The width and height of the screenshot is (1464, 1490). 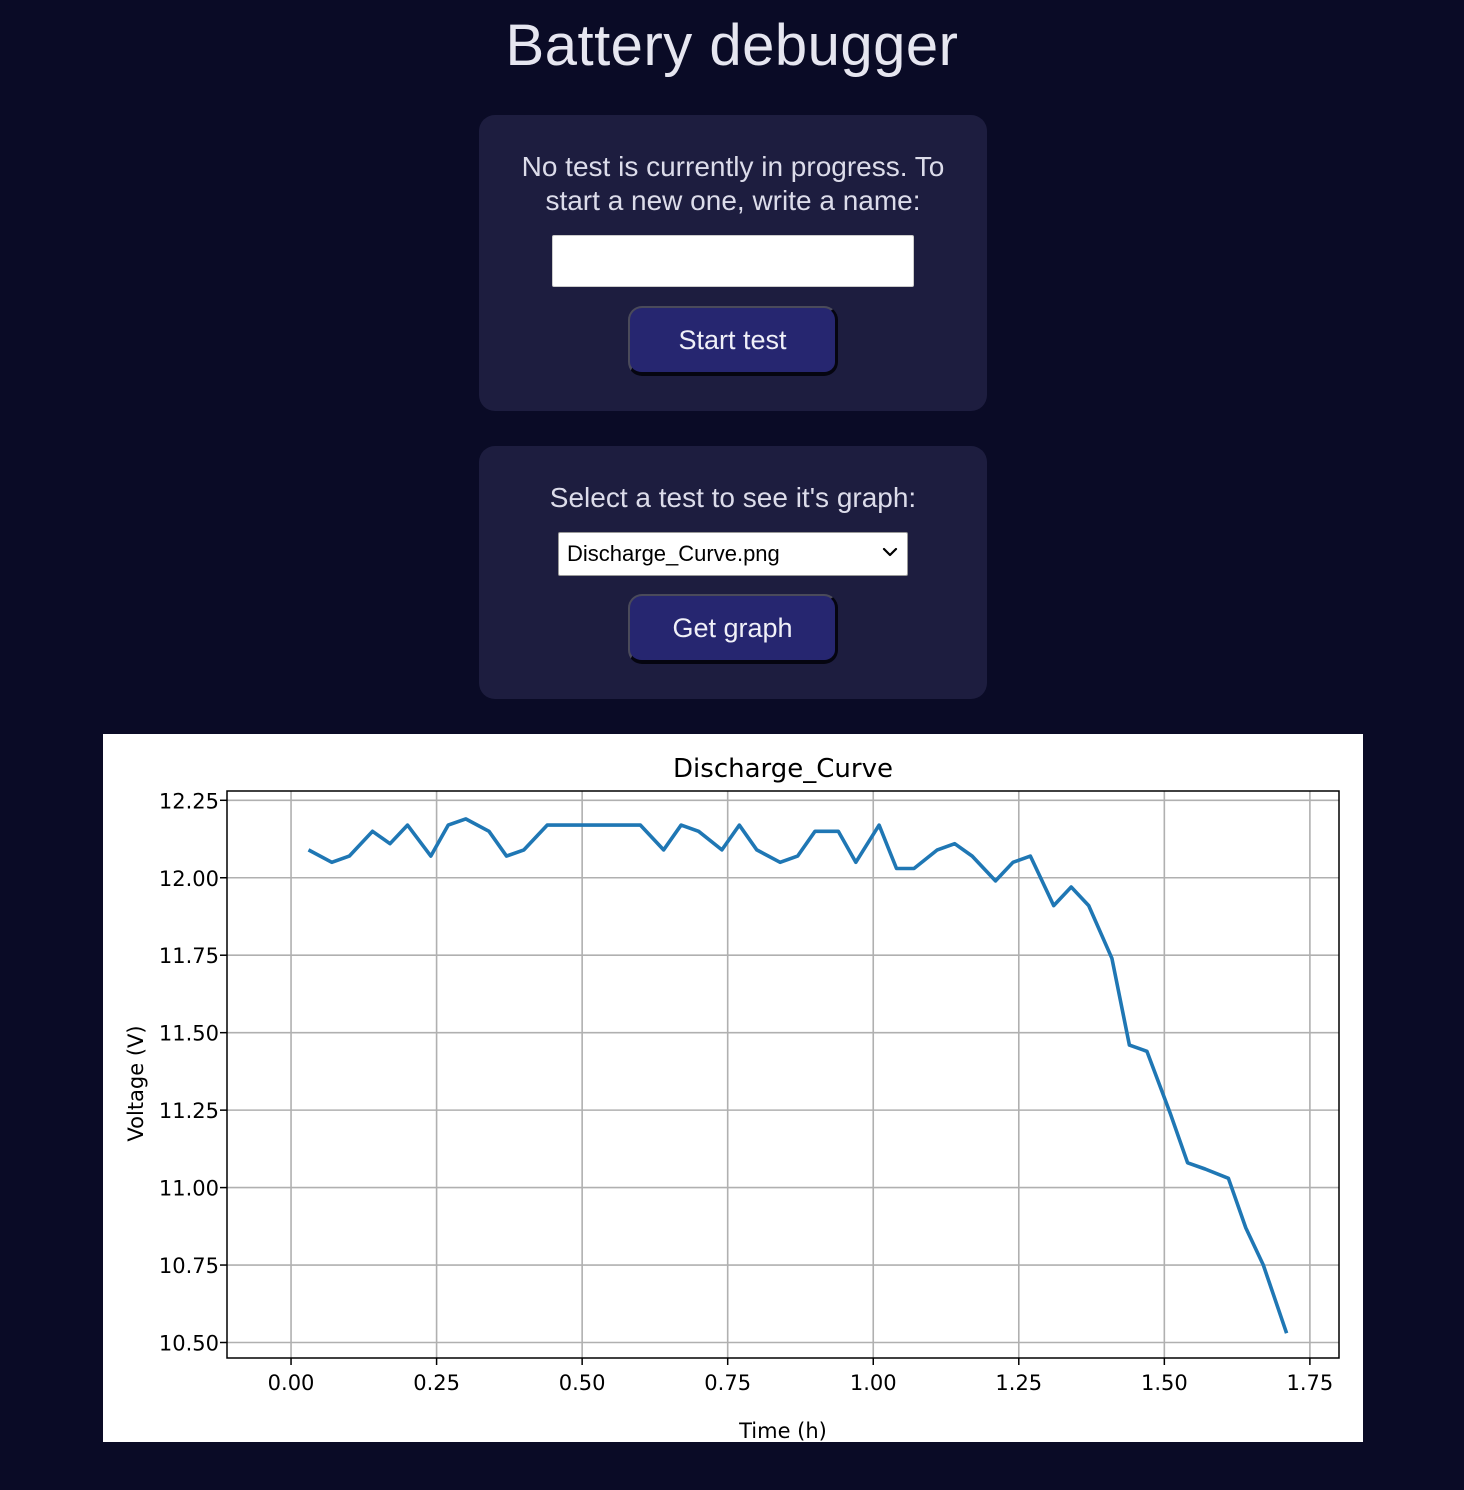 What do you see at coordinates (733, 497) in the screenshot?
I see `select-test-prompt: Select a test to see it's graph:` at bounding box center [733, 497].